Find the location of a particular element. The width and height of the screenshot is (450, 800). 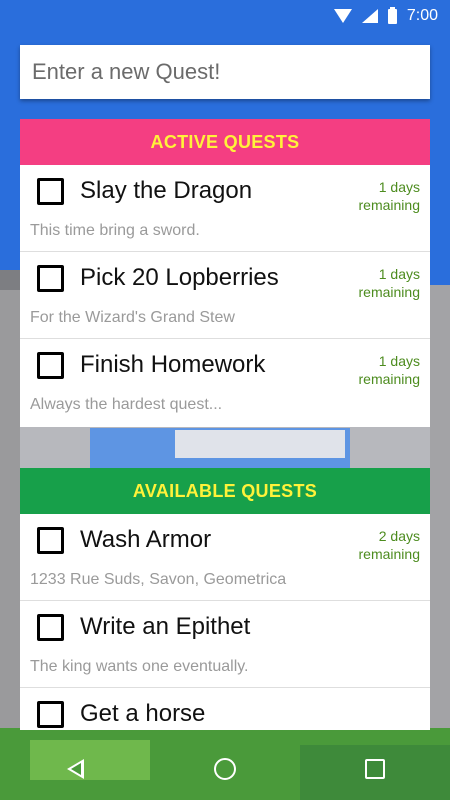

quest-title: Write an Epithet is located at coordinates (165, 626).